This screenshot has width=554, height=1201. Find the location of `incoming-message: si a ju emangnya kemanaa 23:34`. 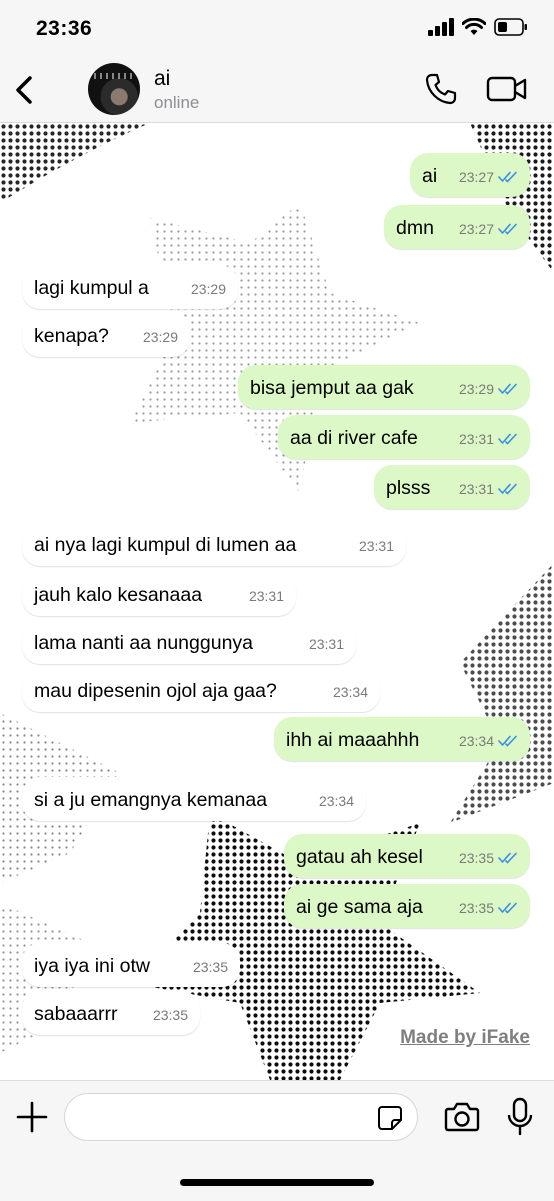

incoming-message: si a ju emangnya kemanaa 23:34 is located at coordinates (194, 799).